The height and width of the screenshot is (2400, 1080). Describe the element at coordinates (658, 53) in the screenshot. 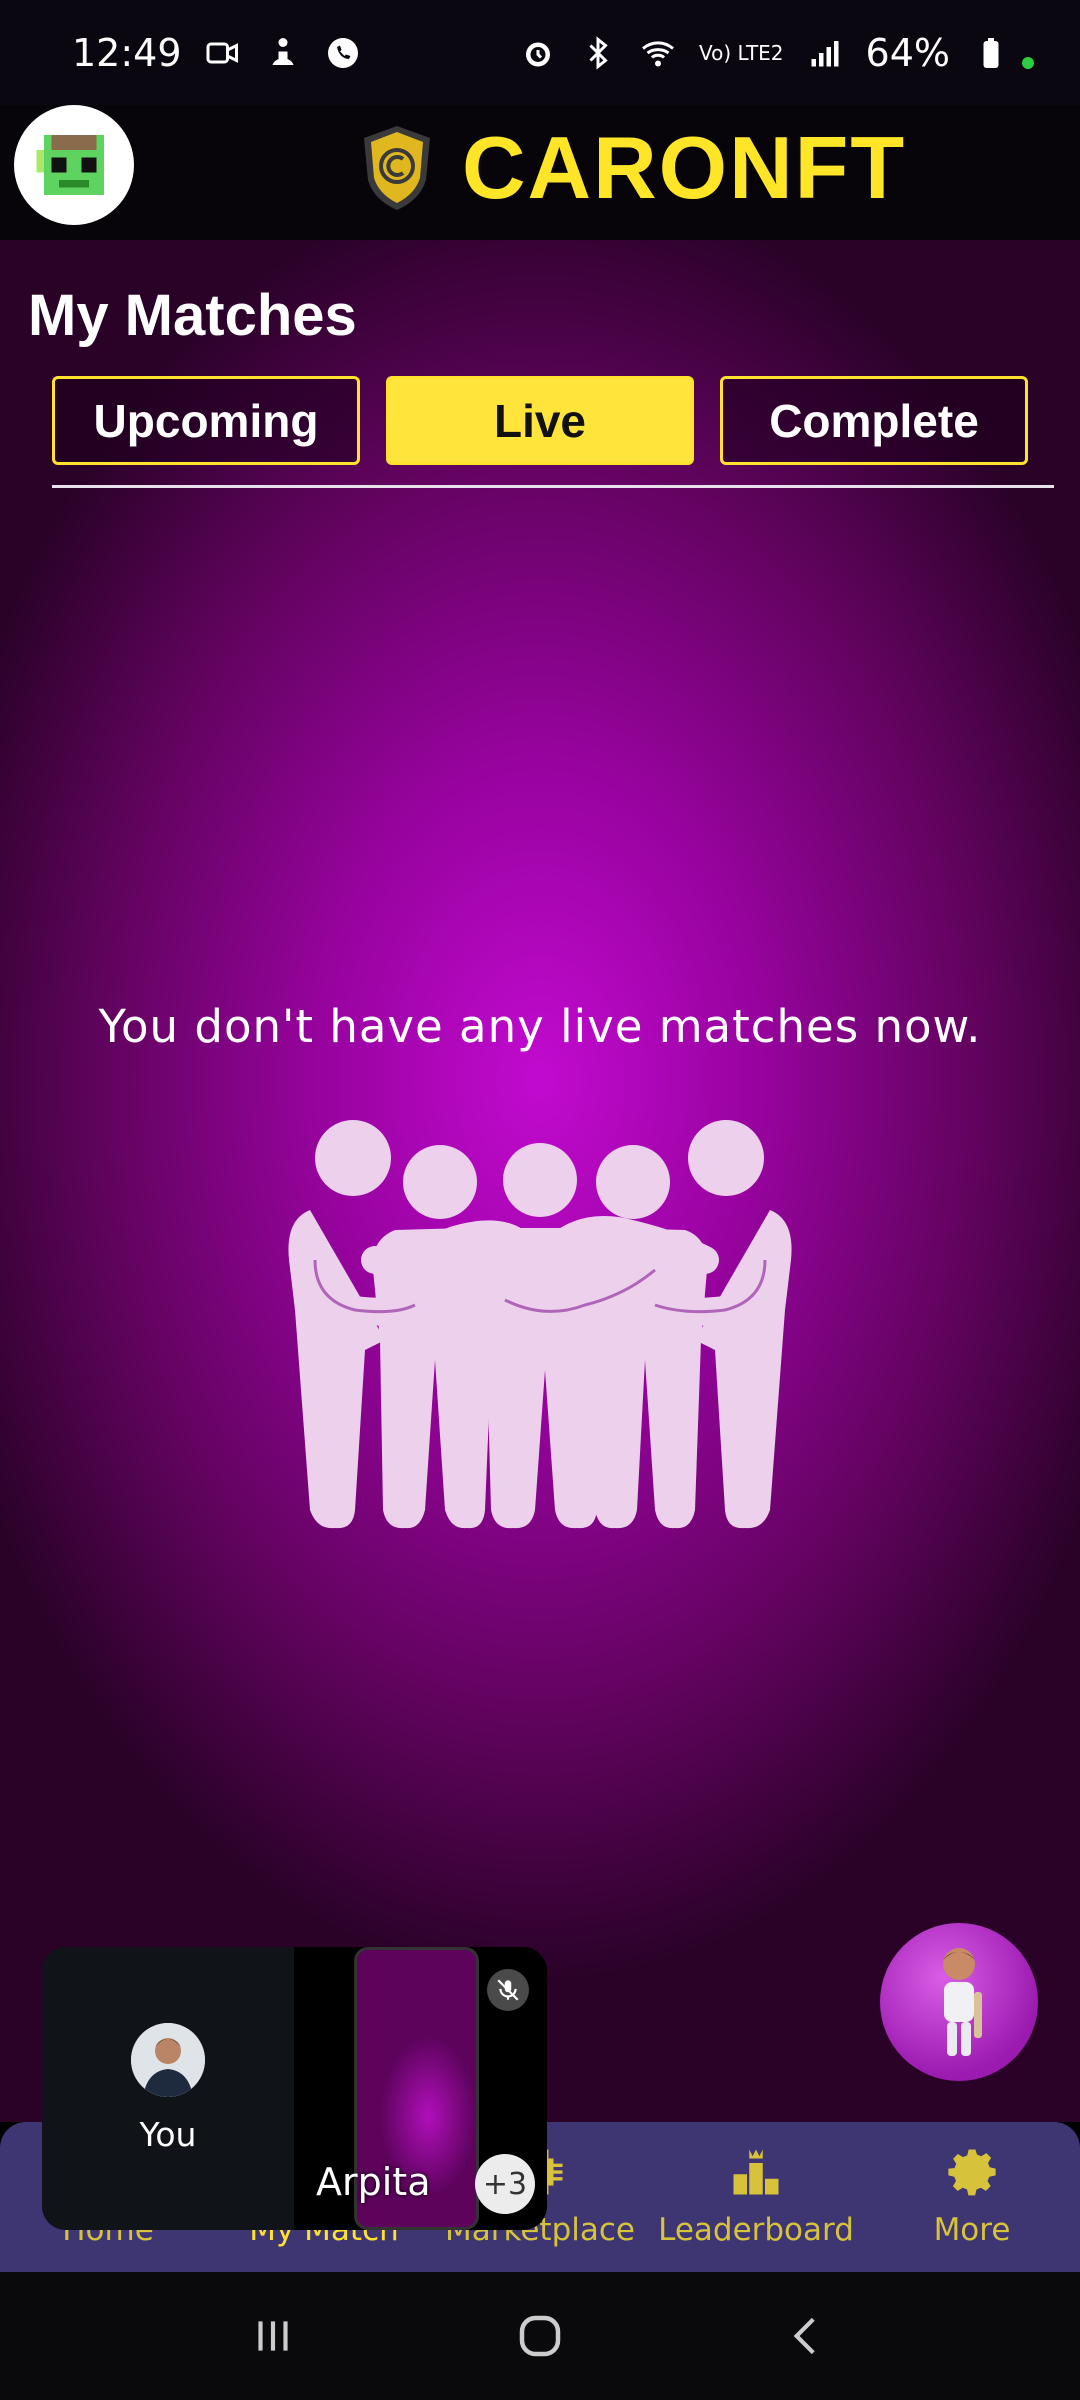

I see `wifi-icon` at that location.